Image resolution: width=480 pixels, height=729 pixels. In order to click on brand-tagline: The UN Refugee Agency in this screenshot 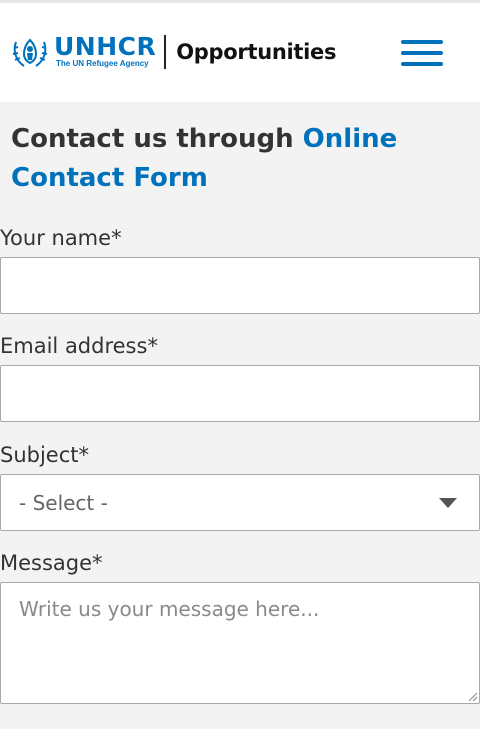, I will do `click(102, 63)`.